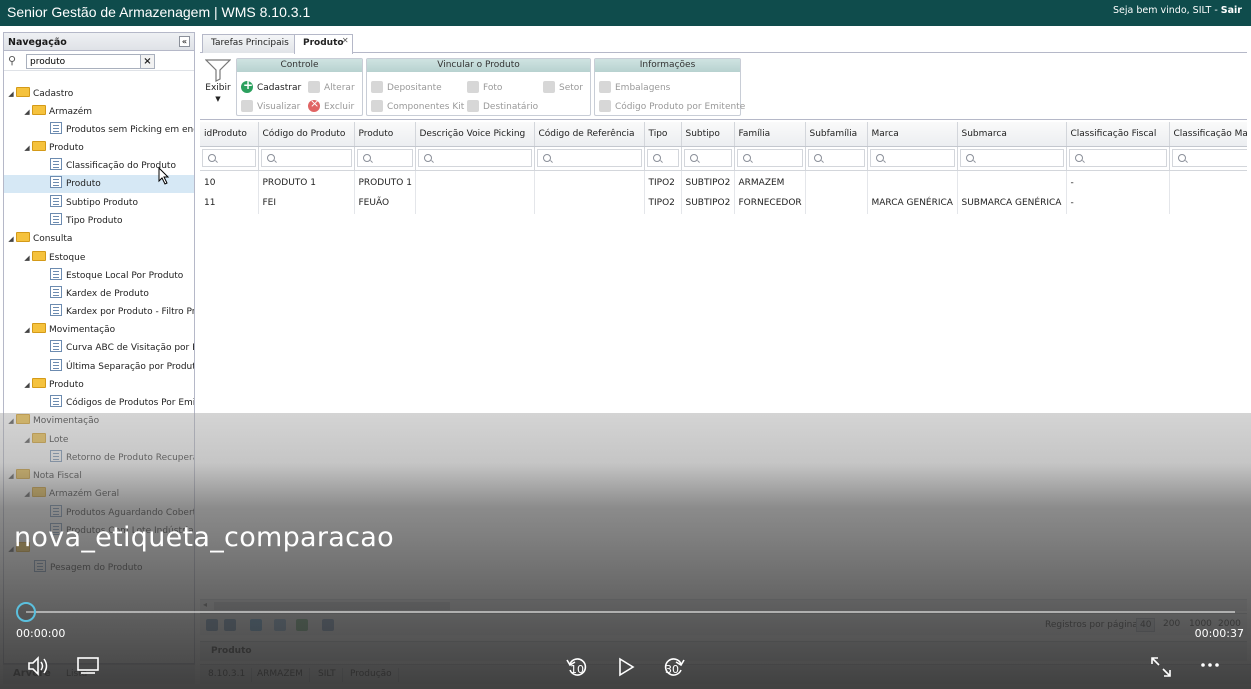 The image size is (1251, 689). Describe the element at coordinates (302, 625) in the screenshot. I see `export-icon` at that location.